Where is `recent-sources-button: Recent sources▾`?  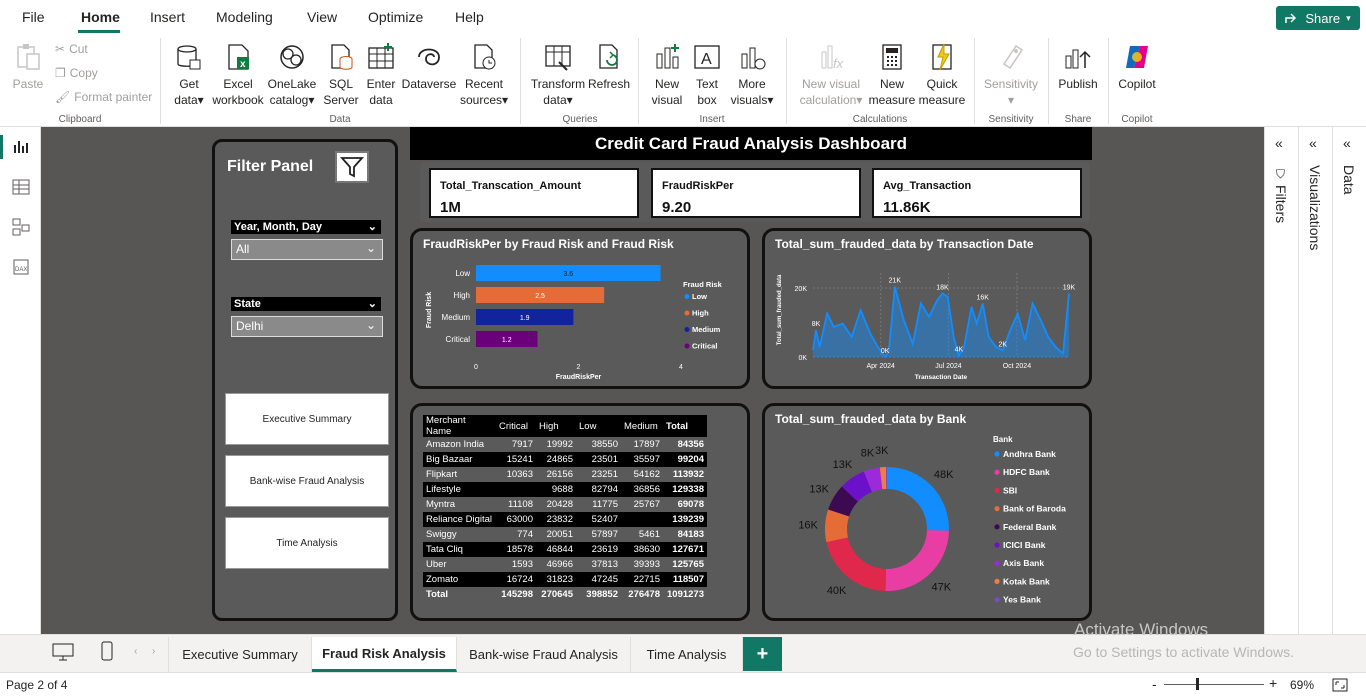
recent-sources-button: Recent sources▾ is located at coordinates (484, 75).